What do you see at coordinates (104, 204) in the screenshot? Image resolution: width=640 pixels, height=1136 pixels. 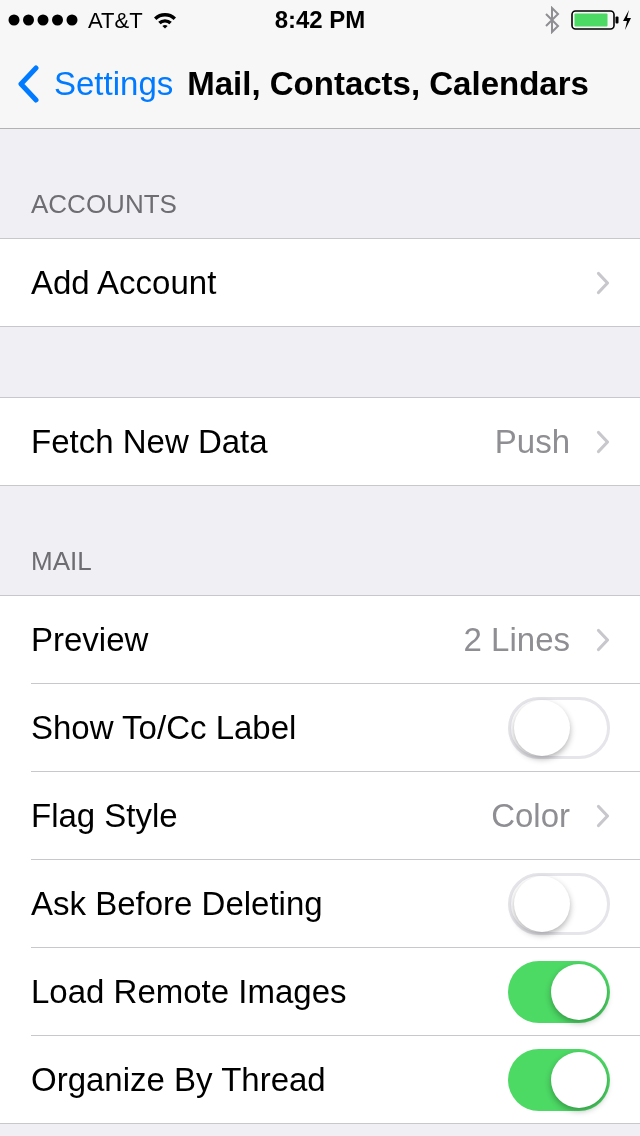 I see `section-header: ACCOUNTS` at bounding box center [104, 204].